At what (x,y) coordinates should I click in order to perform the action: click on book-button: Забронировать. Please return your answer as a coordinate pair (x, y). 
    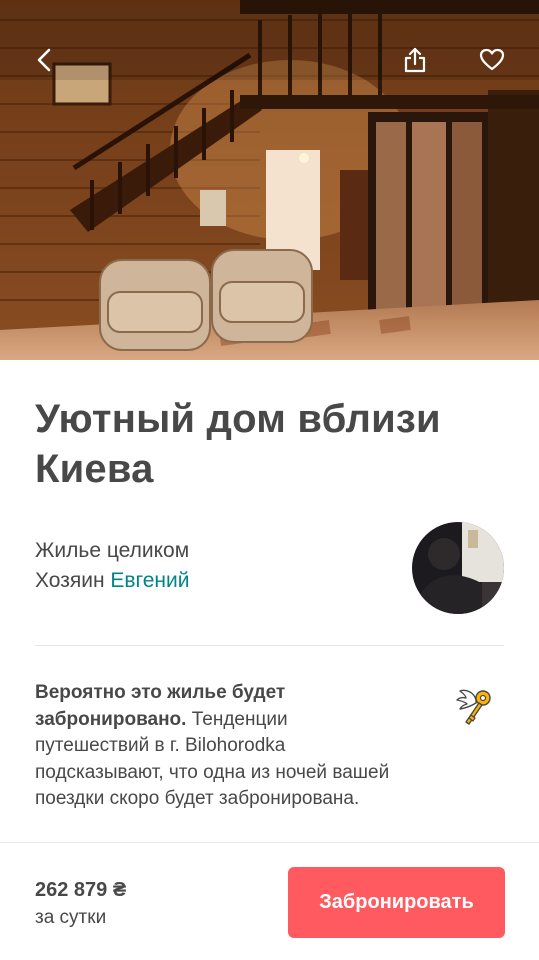
    Looking at the image, I should click on (396, 902).